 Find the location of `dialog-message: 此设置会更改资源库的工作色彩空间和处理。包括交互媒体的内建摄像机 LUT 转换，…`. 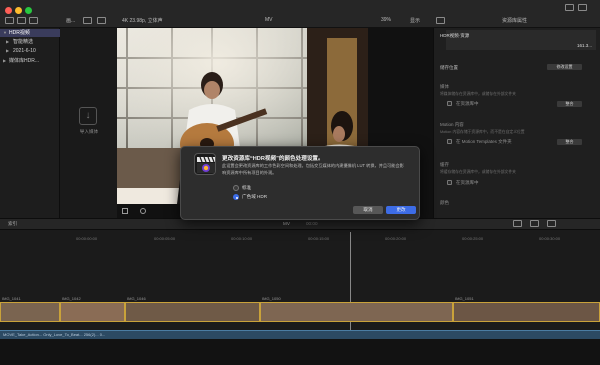

dialog-message: 此设置会更改资源库的工作色彩空间和处理。包括交互媒体的内建摄像机 LUT 转换，… is located at coordinates (313, 169).